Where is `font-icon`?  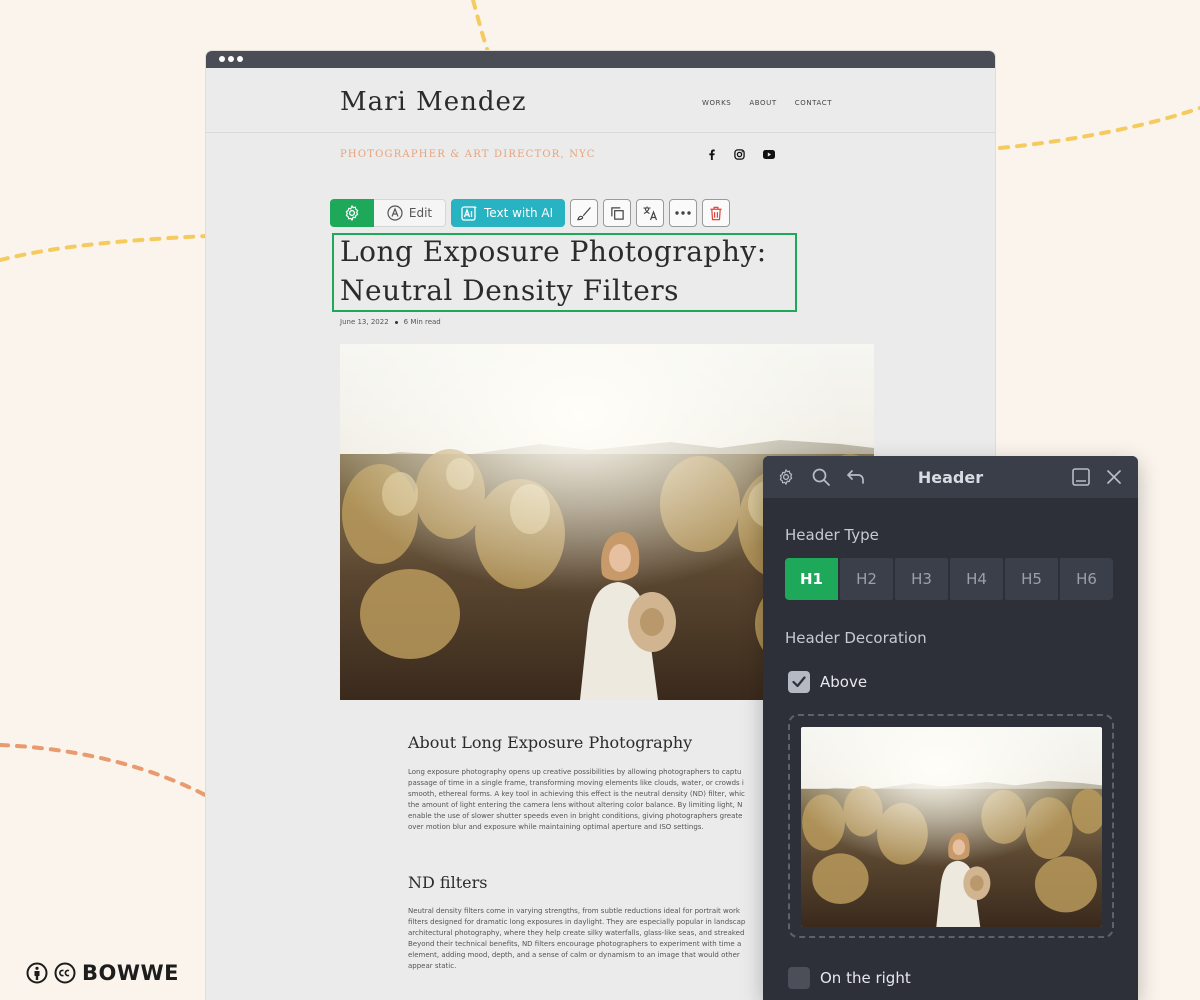 font-icon is located at coordinates (395, 213).